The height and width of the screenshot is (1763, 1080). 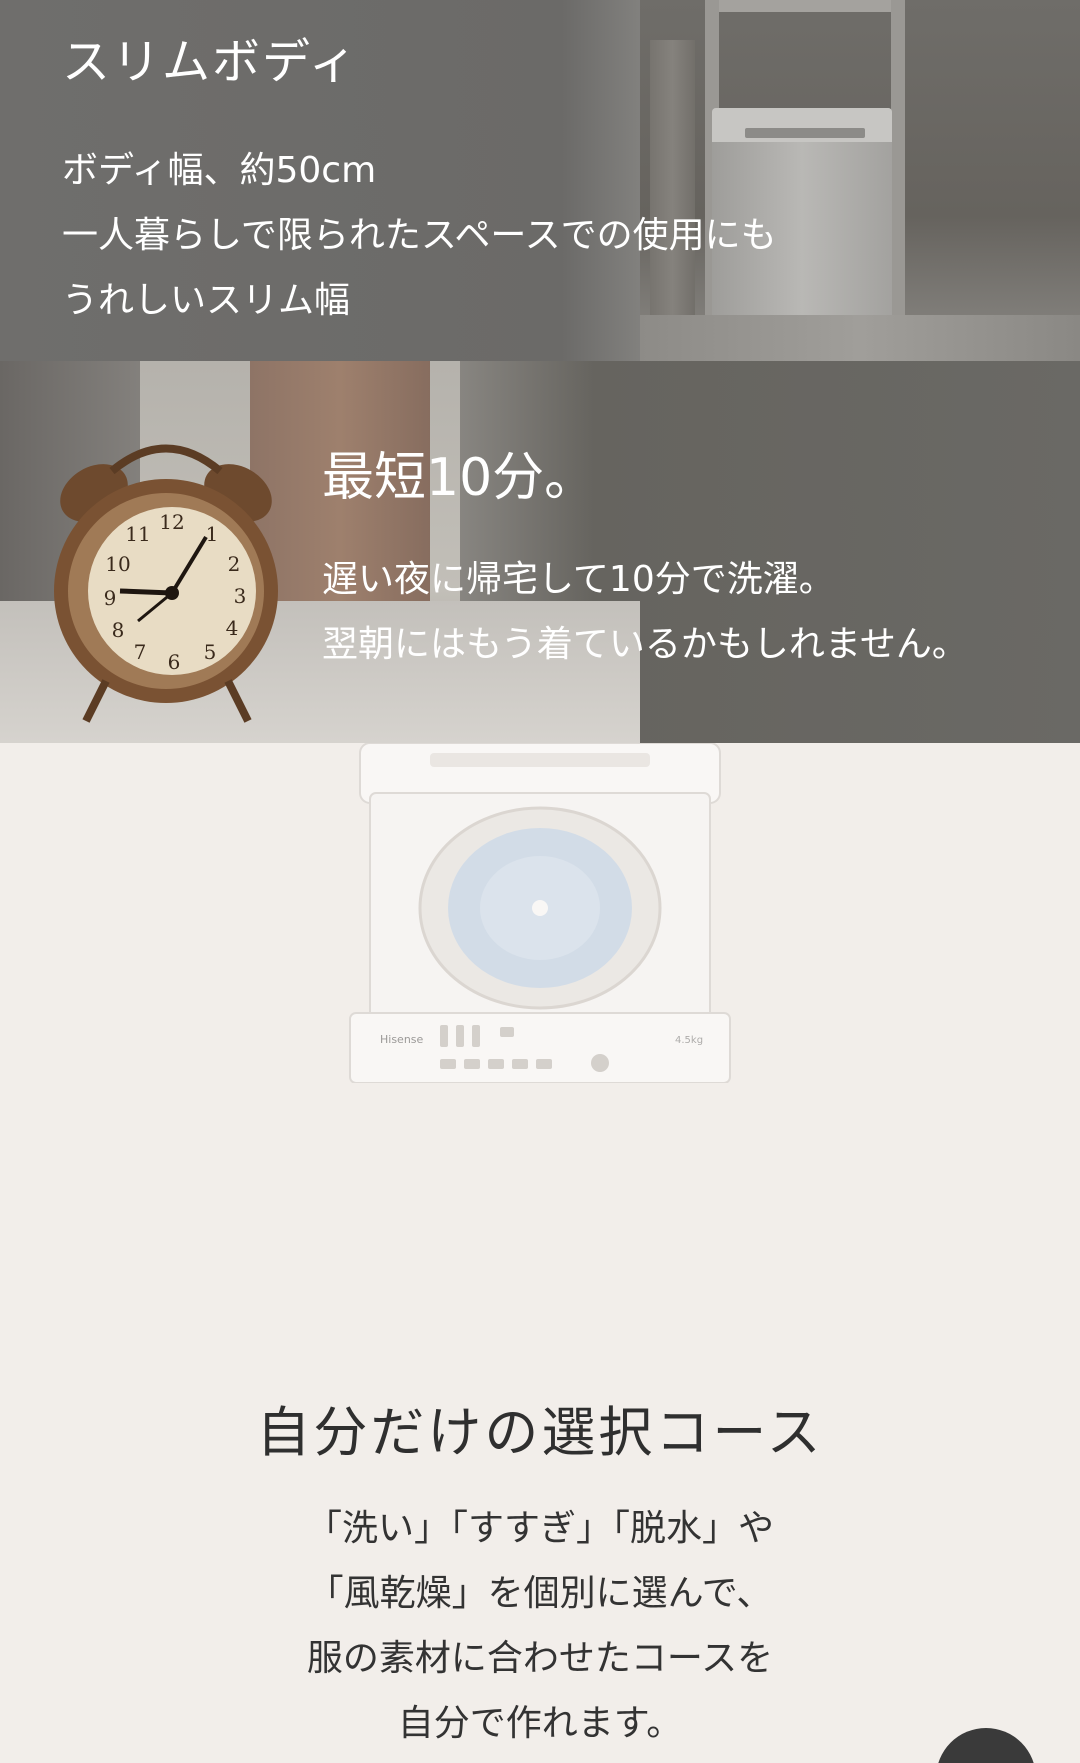 What do you see at coordinates (898, 180) in the screenshot?
I see `shelf-post-right` at bounding box center [898, 180].